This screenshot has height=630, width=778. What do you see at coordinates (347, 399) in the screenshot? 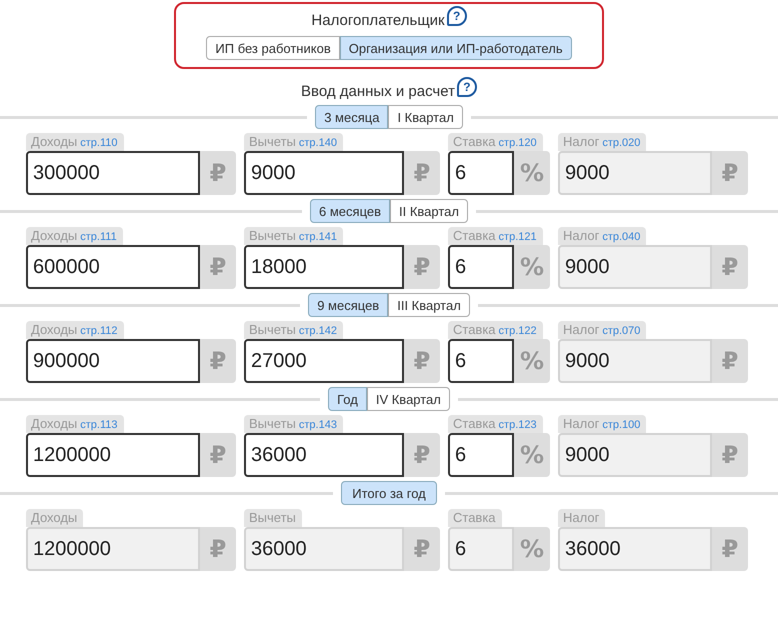
I see `period-tab: Год` at bounding box center [347, 399].